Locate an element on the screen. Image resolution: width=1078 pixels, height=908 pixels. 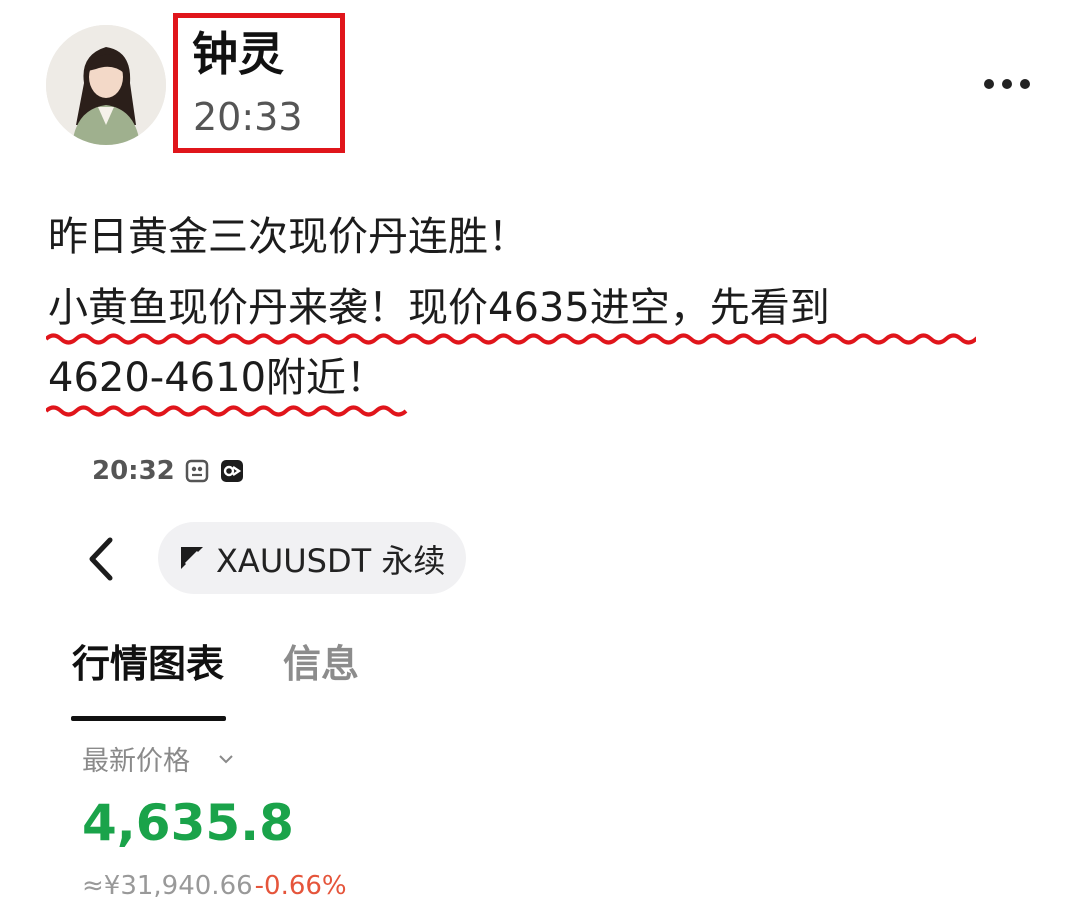
more-options-icon is located at coordinates (1007, 84).